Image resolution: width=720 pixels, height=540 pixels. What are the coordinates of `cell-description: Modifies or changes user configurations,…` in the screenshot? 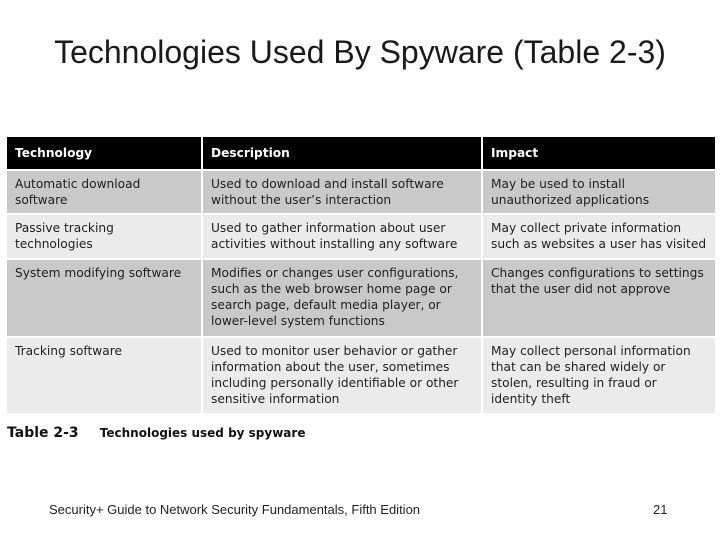 It's located at (343, 299).